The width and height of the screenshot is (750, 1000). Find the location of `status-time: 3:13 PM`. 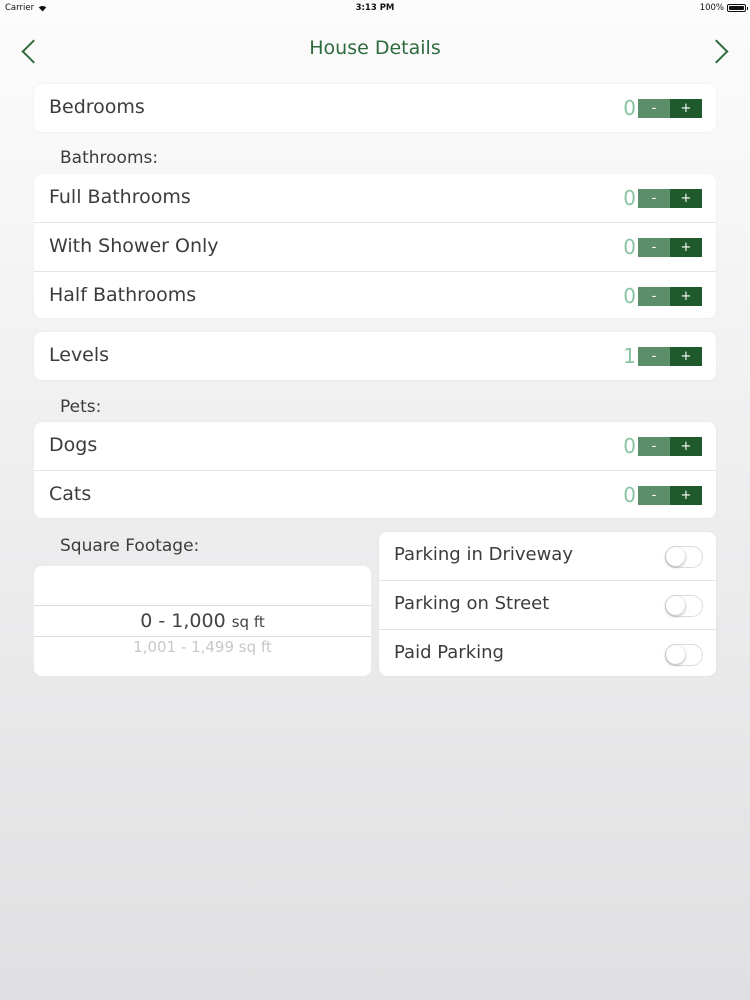

status-time: 3:13 PM is located at coordinates (375, 8).